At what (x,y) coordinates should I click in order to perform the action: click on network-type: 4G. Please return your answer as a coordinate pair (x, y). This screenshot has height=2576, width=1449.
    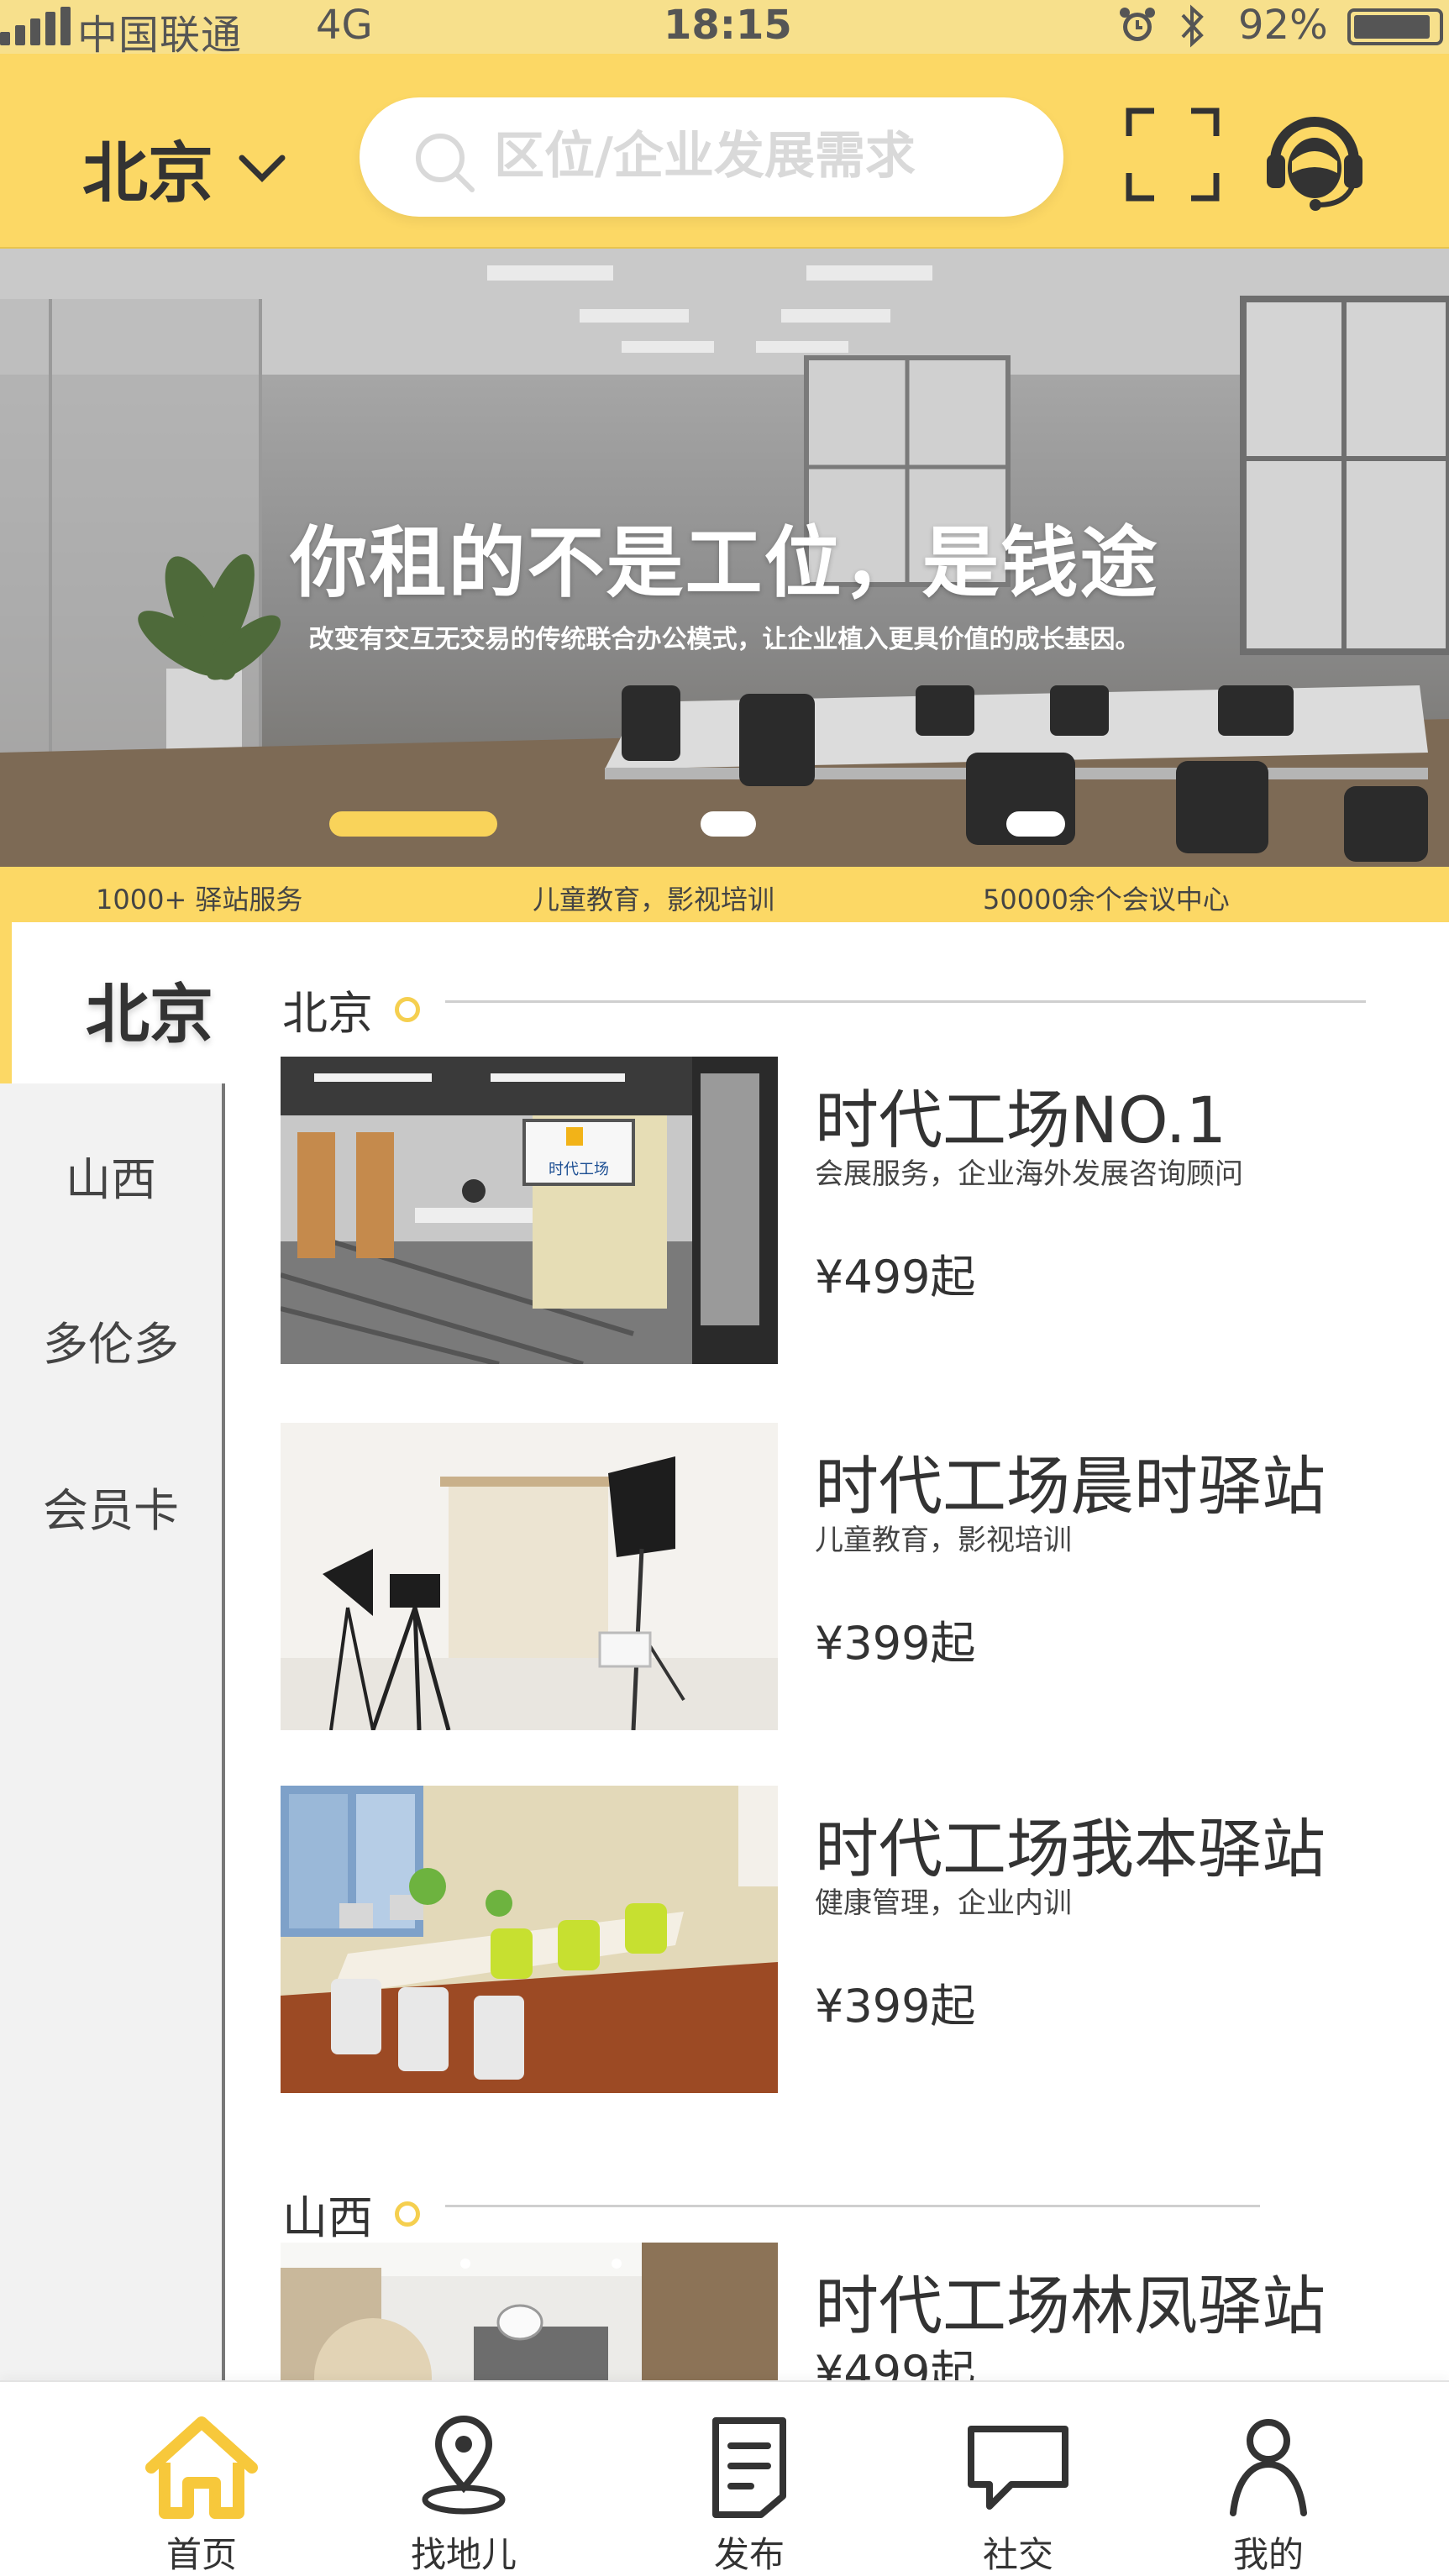
    Looking at the image, I should click on (344, 25).